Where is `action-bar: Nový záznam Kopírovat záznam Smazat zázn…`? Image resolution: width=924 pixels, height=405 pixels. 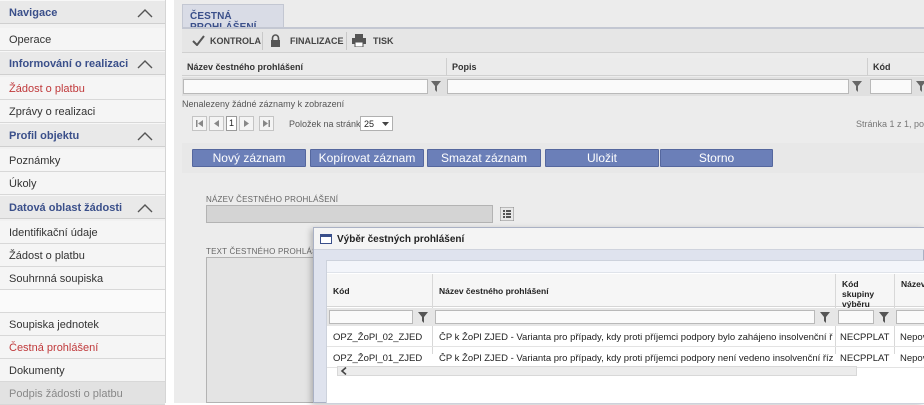
action-bar: Nový záznam Kopírovat záznam Smazat zázn… is located at coordinates (553, 158).